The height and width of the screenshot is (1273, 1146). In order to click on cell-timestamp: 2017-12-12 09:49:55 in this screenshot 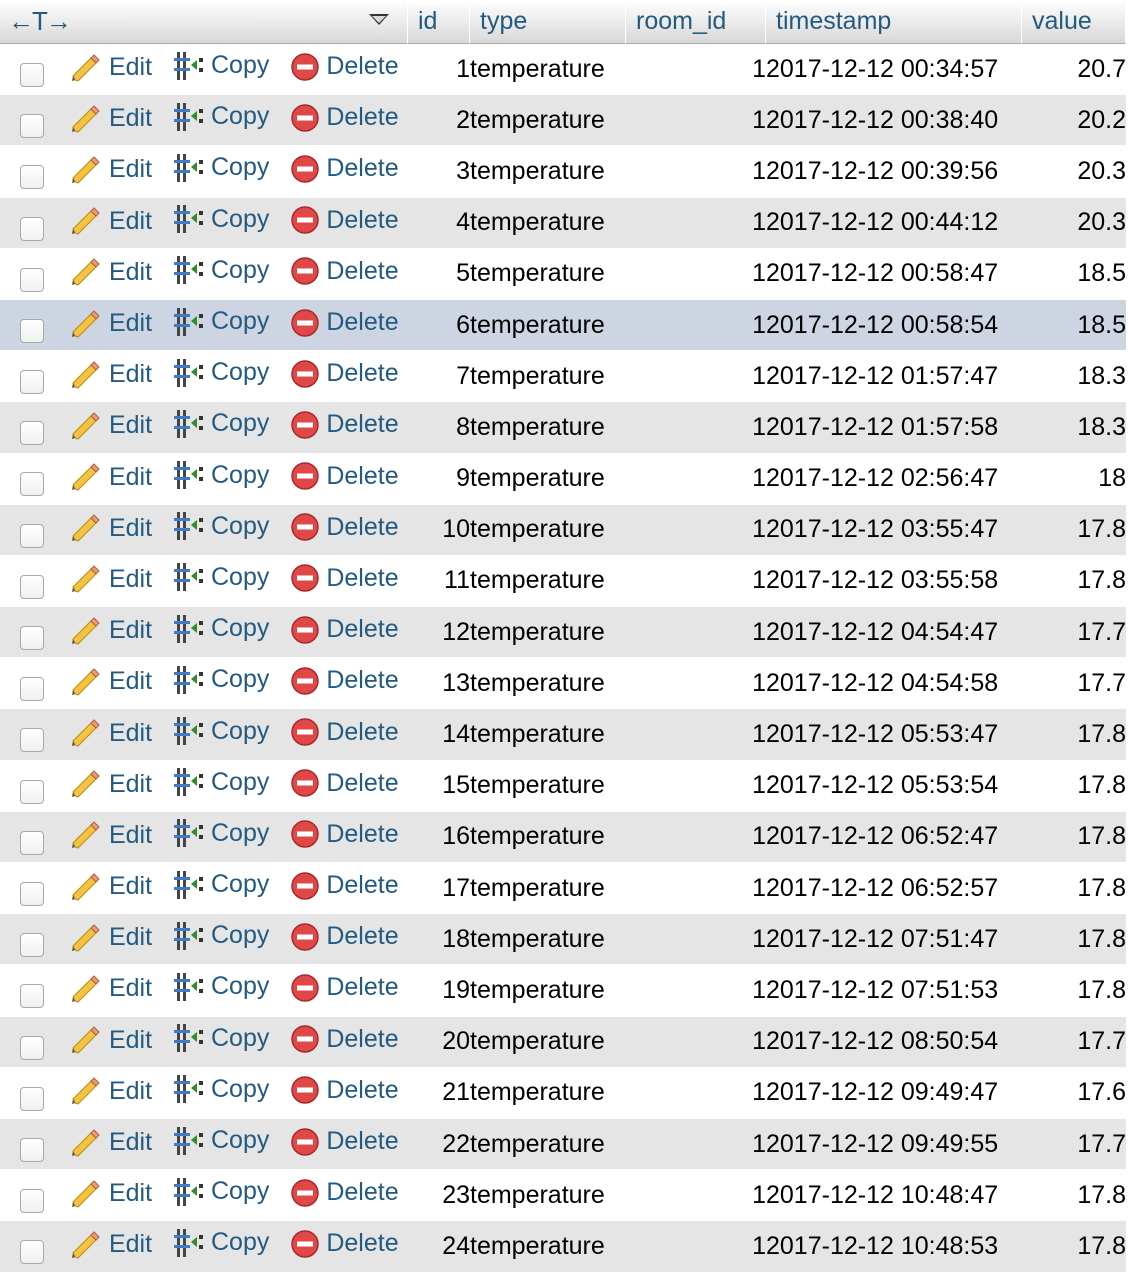, I will do `click(894, 1144)`.